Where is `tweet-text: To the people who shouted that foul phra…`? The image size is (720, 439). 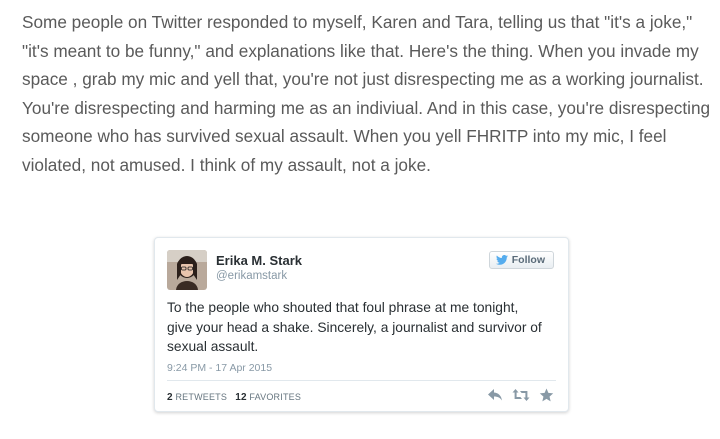 tweet-text: To the people who shouted that foul phra… is located at coordinates (354, 327).